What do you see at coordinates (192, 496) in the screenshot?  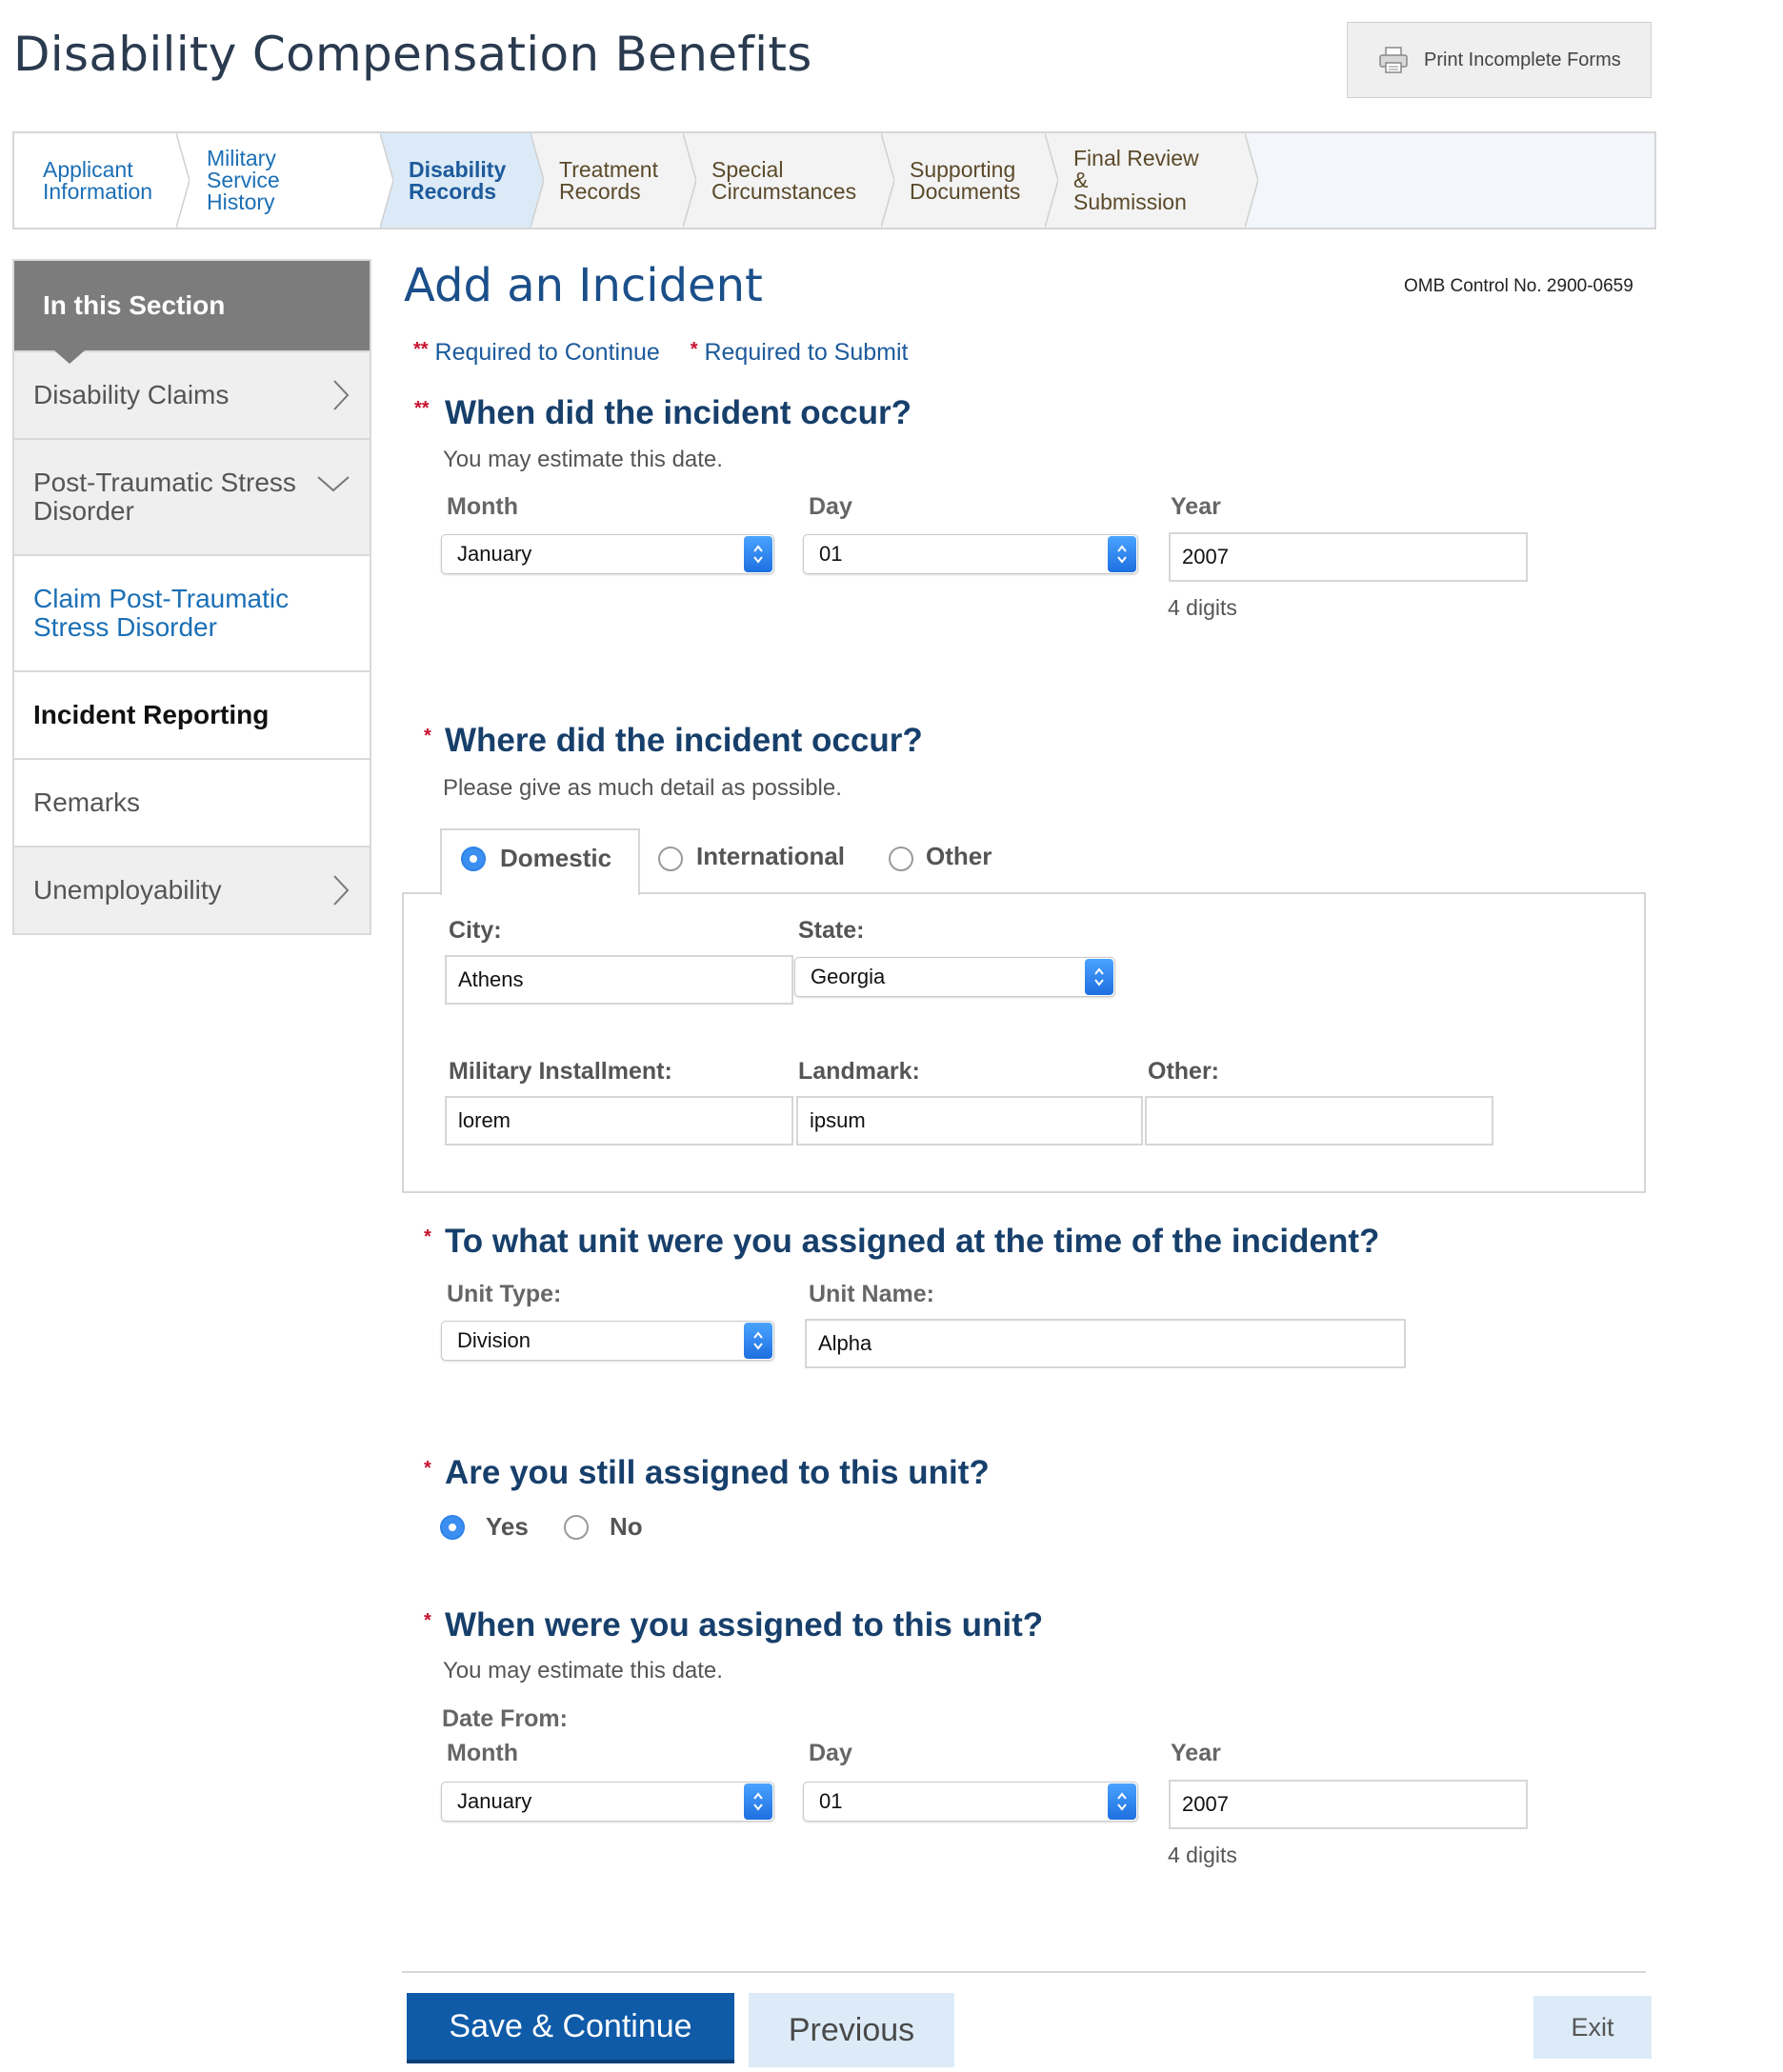 I see `sidebar-item-ptsd: Post-Traumatic Stress Disorder` at bounding box center [192, 496].